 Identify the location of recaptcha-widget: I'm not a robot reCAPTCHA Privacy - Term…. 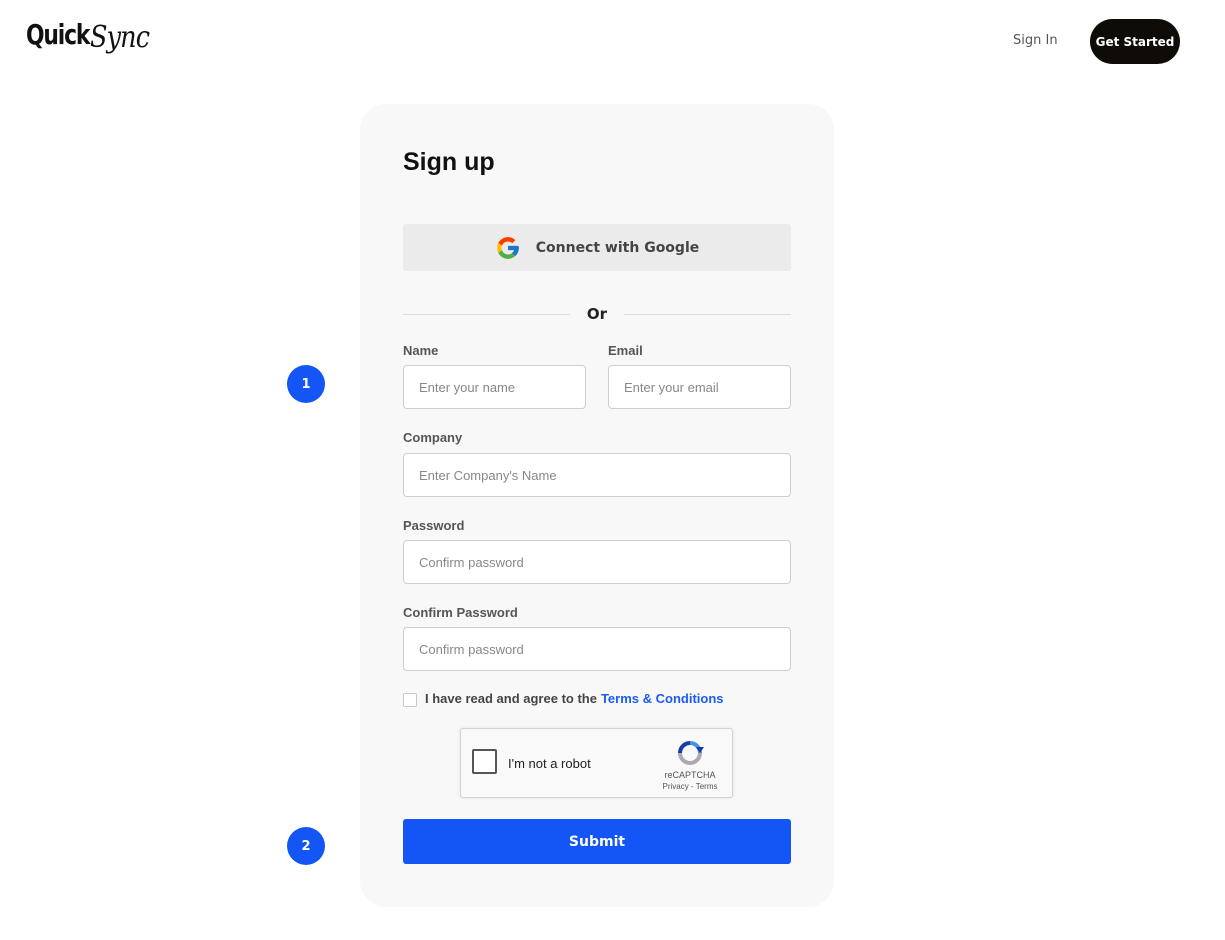
(596, 763).